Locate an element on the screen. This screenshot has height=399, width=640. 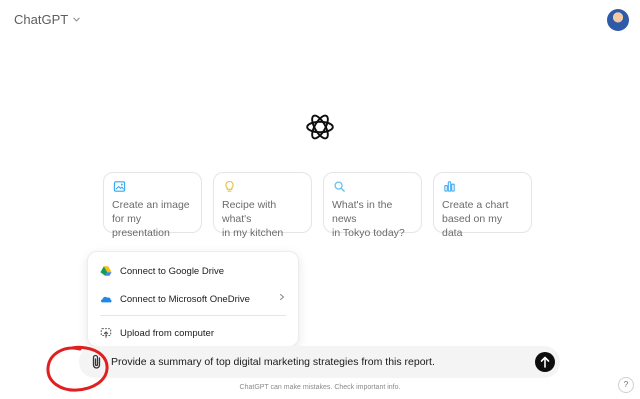
send-button is located at coordinates (545, 362).